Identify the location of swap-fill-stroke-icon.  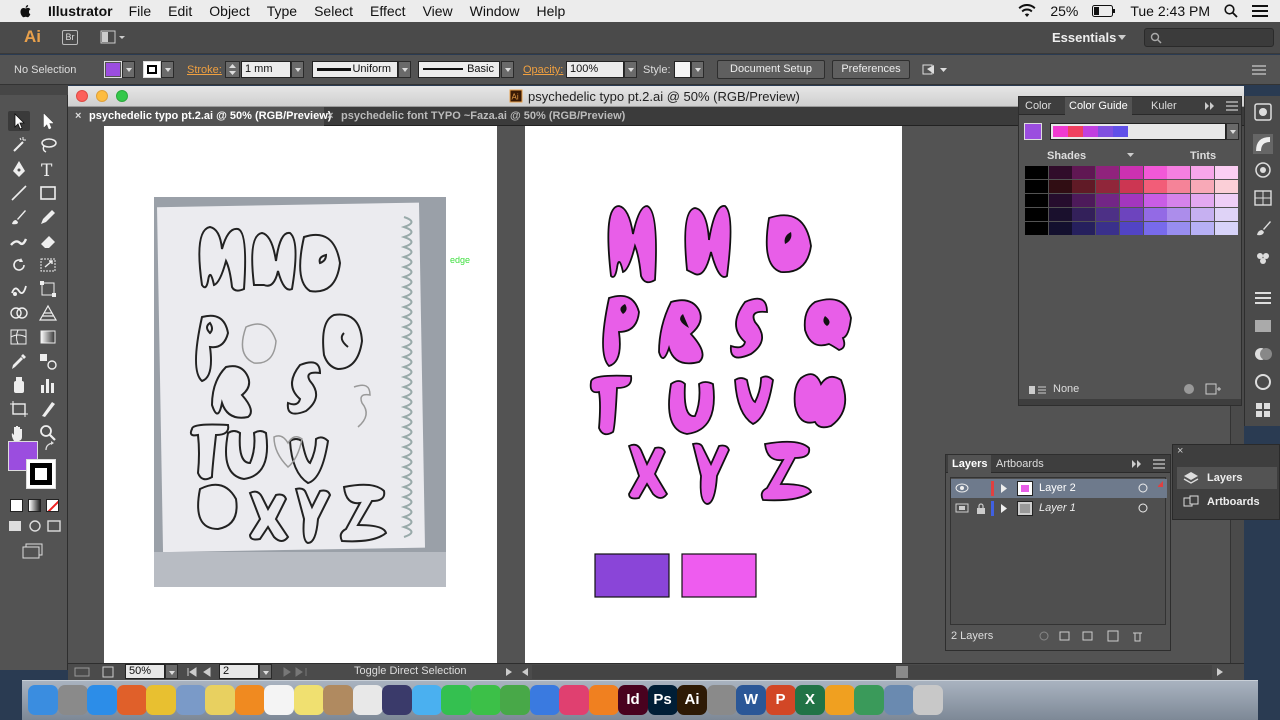
(50, 447).